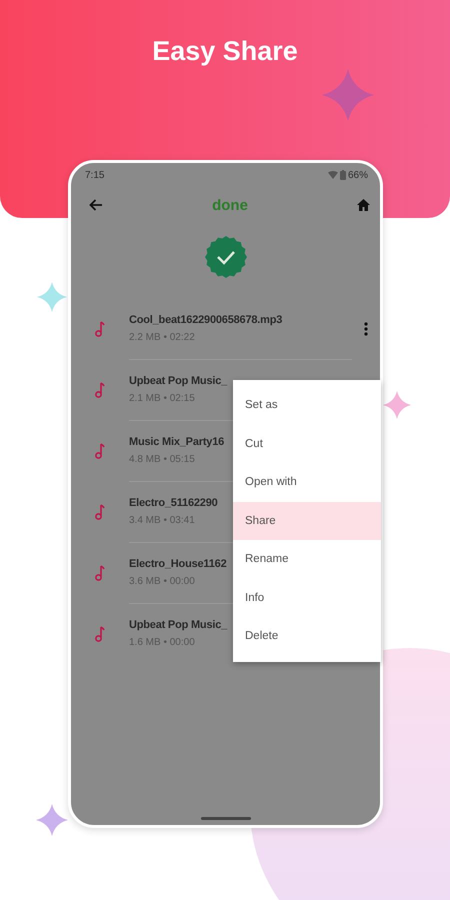 This screenshot has width=450, height=900. I want to click on screen-title: done, so click(230, 205).